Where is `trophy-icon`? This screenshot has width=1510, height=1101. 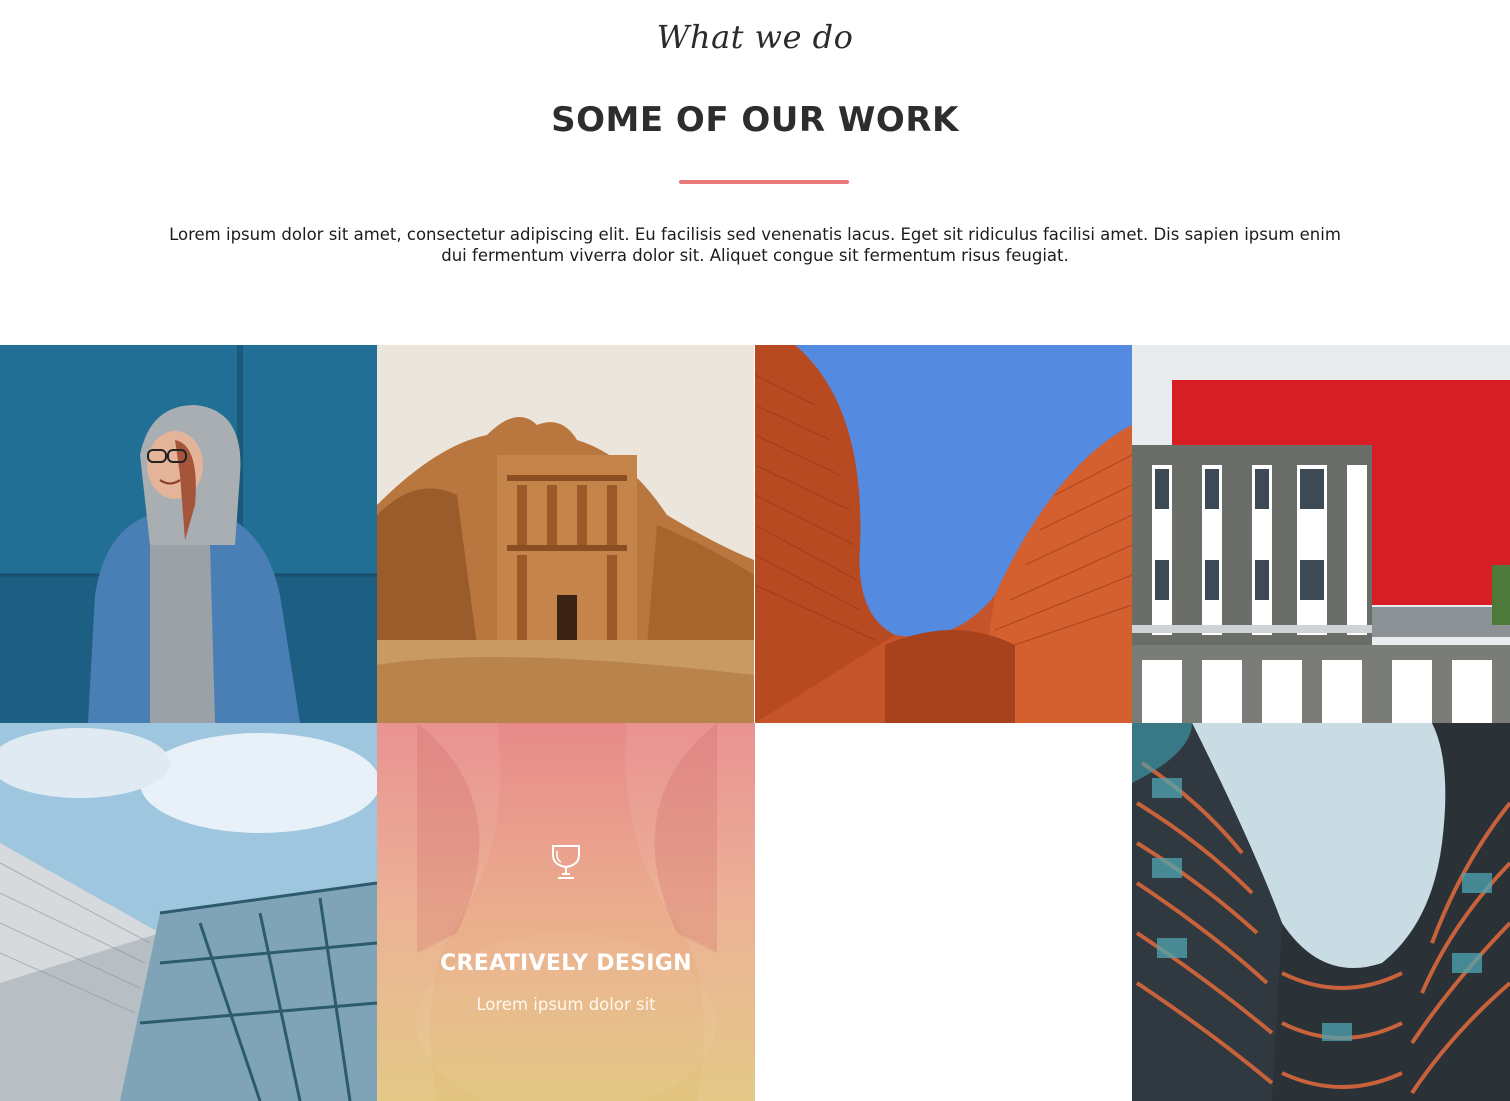
trophy-icon is located at coordinates (566, 862).